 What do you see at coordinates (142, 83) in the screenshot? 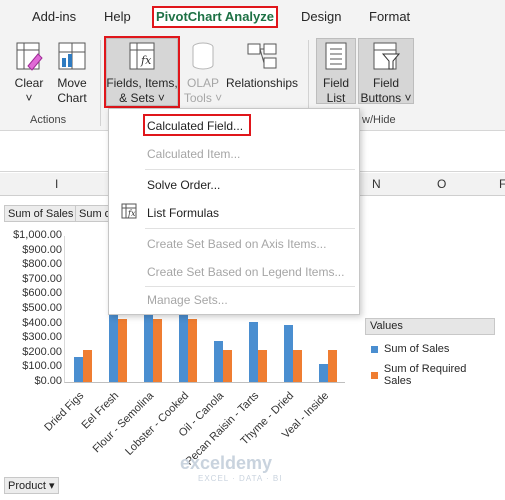
I see `fields-items-sets-label-1: Fields, Items,` at bounding box center [142, 83].